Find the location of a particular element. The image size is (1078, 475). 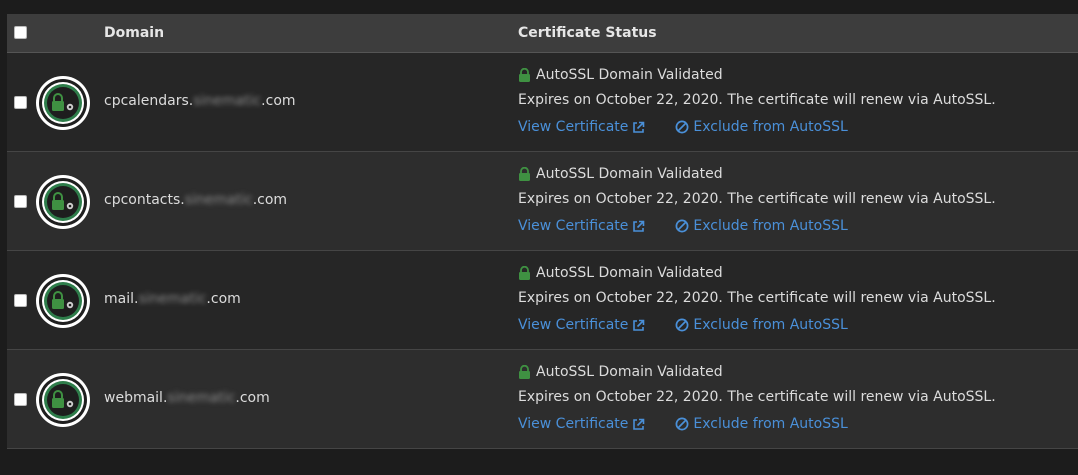

domain-name: cpcontacts.sinematic.com is located at coordinates (195, 200).